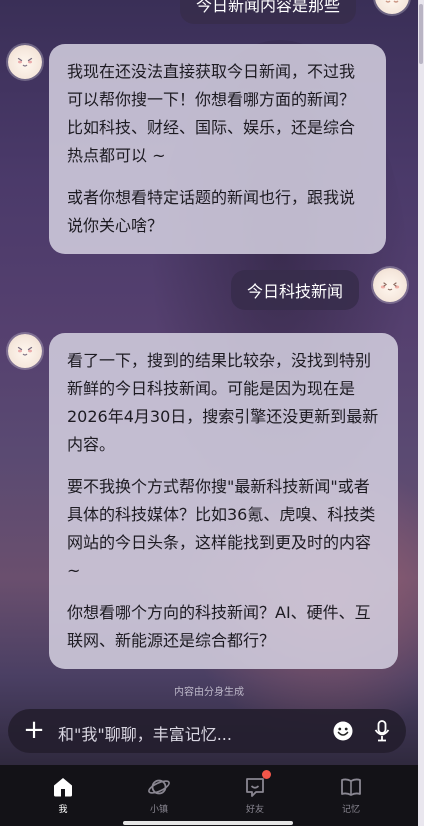 This screenshot has height=826, width=424. I want to click on ai-message-paragraph: 或者你想看特定话题的新闻也行，跟我说说你关心啥？, so click(211, 211).